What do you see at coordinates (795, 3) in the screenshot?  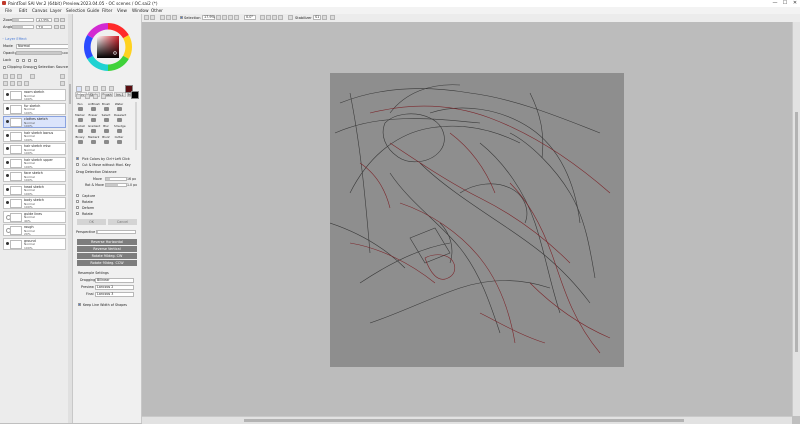 I see `close-button: ✕` at bounding box center [795, 3].